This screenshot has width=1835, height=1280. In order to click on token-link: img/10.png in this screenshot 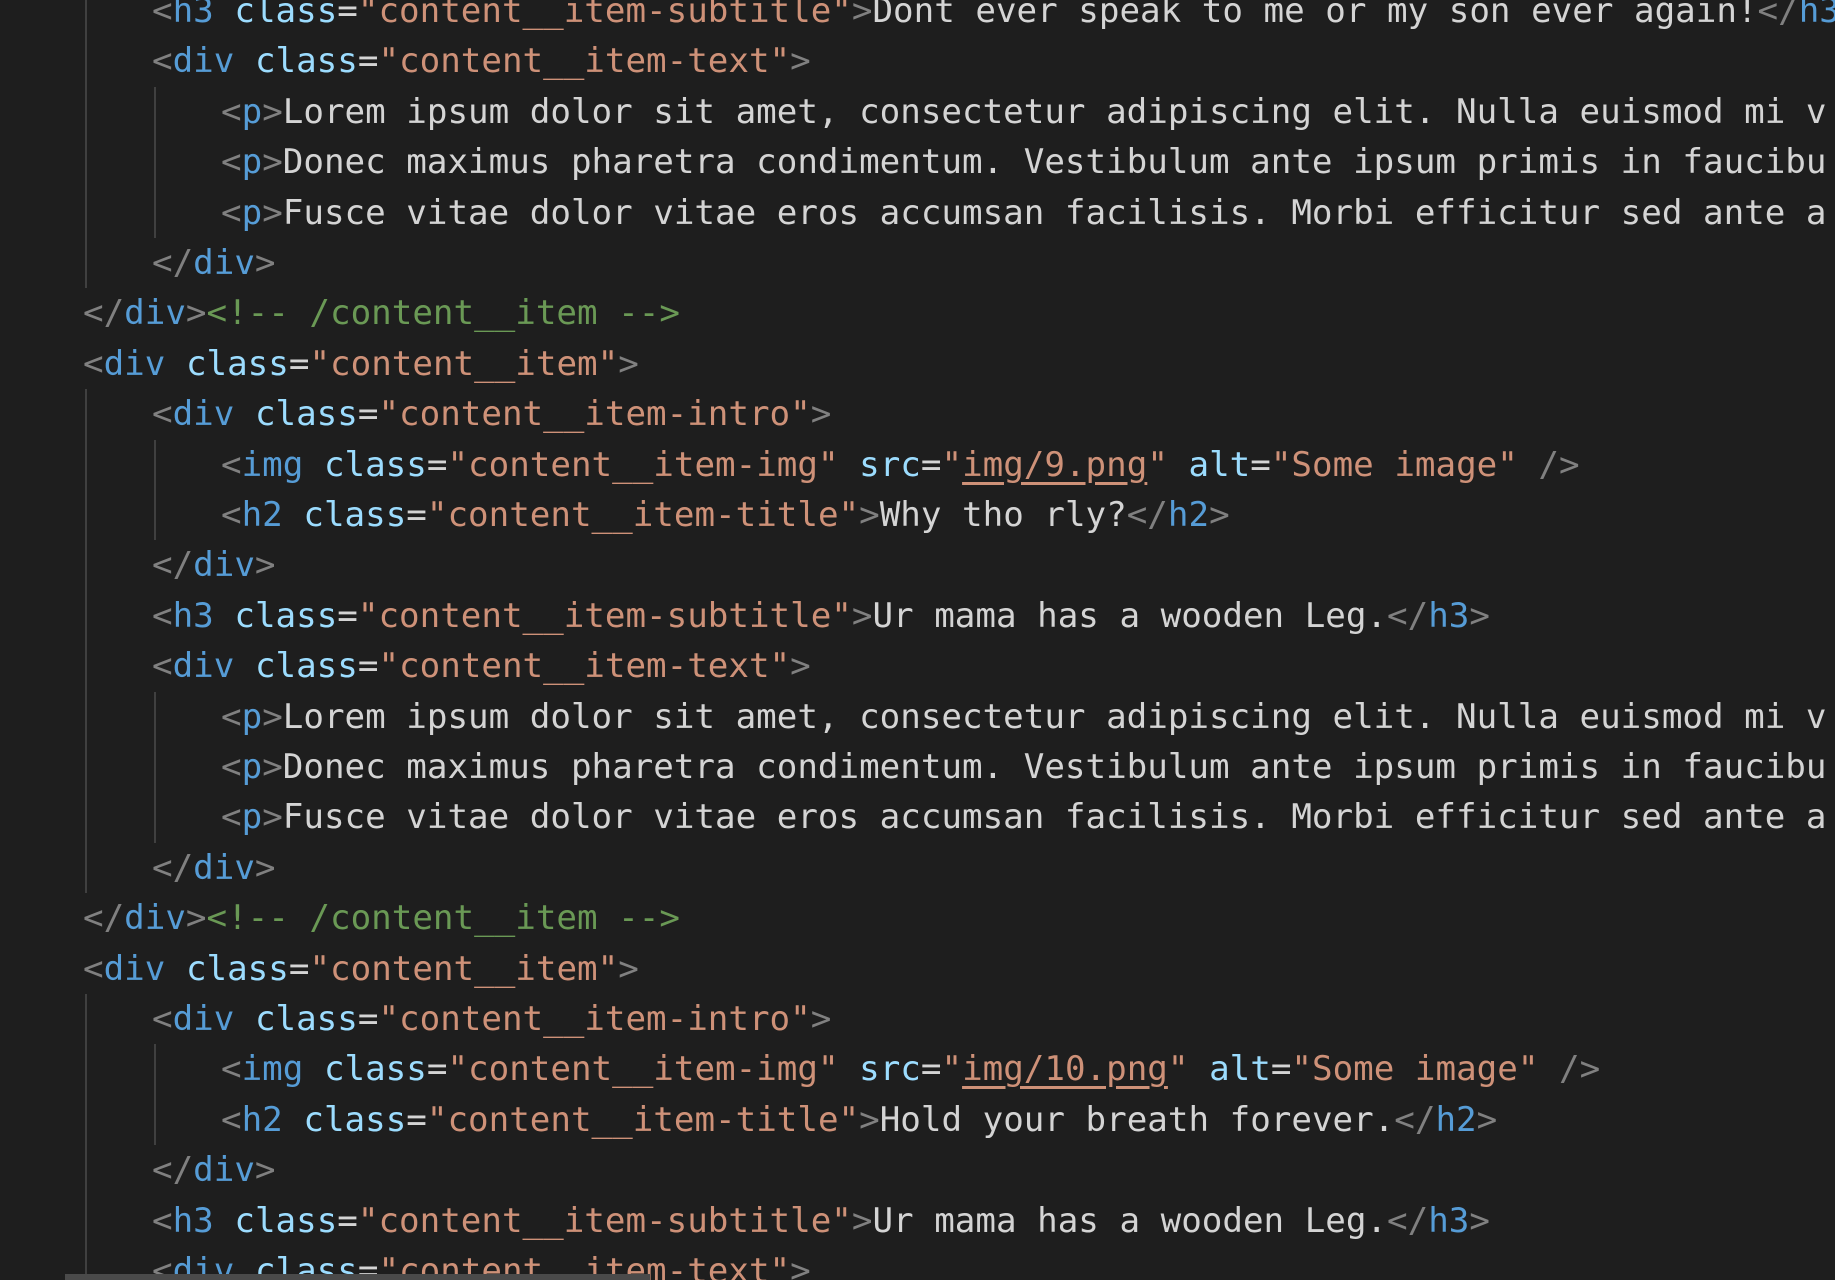, I will do `click(1065, 1069)`.